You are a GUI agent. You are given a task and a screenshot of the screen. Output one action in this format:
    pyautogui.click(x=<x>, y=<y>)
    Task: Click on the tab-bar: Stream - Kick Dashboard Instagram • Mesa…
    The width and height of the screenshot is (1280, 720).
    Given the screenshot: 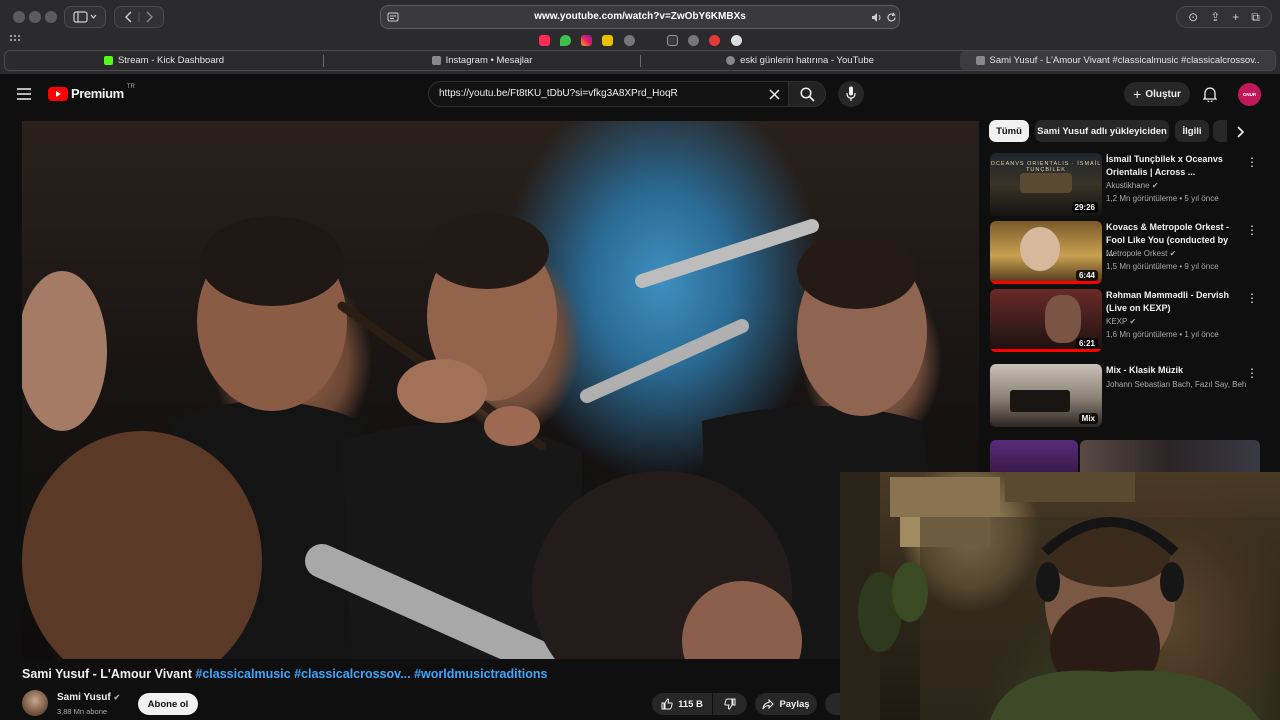 What is the action you would take?
    pyautogui.click(x=640, y=60)
    